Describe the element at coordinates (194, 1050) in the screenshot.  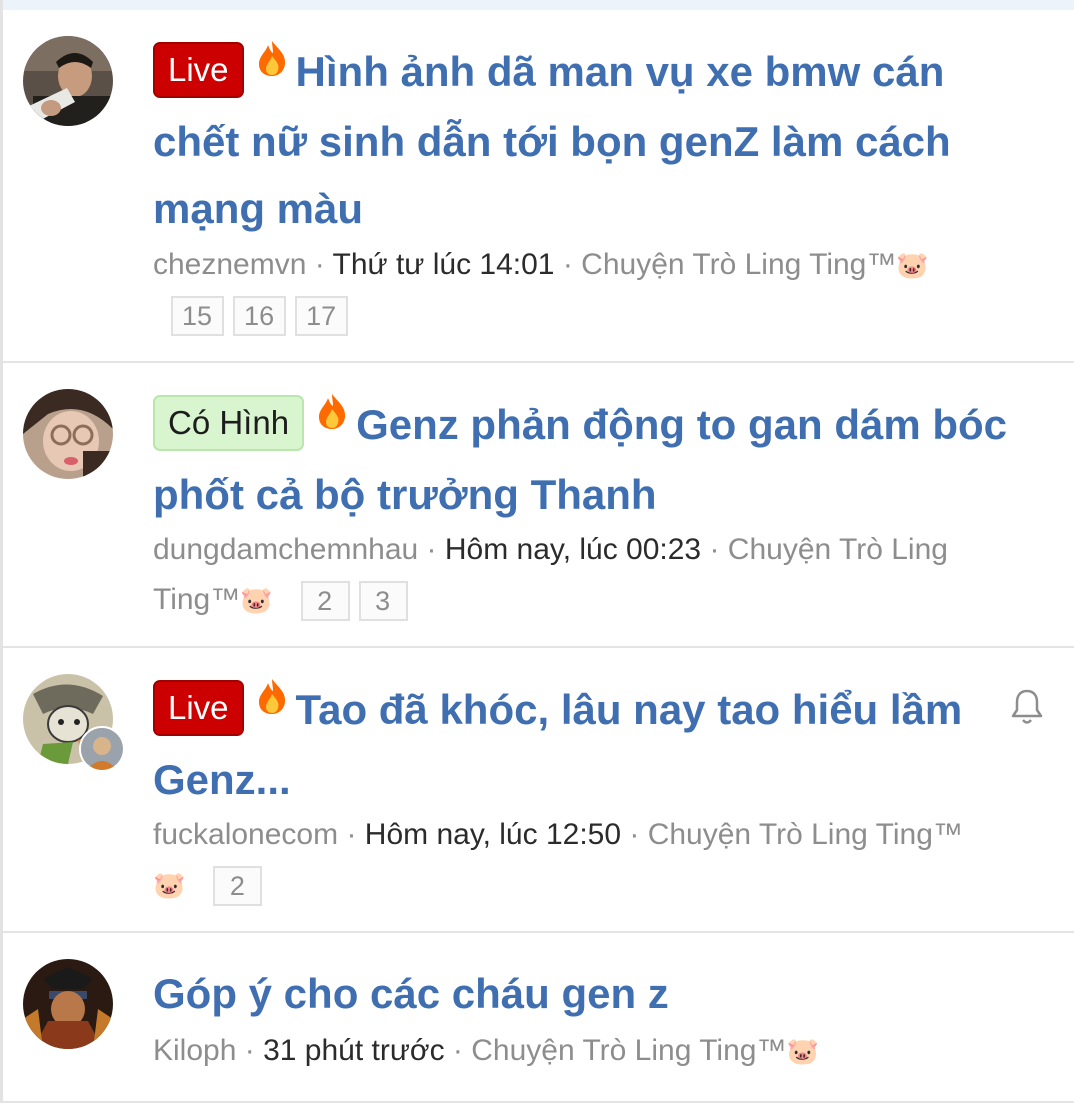
I see `author-link: Kiloph` at that location.